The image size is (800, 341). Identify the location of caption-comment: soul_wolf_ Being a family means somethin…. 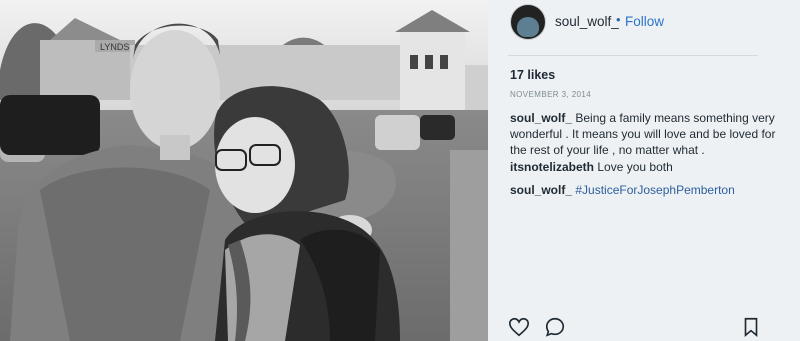
(645, 134).